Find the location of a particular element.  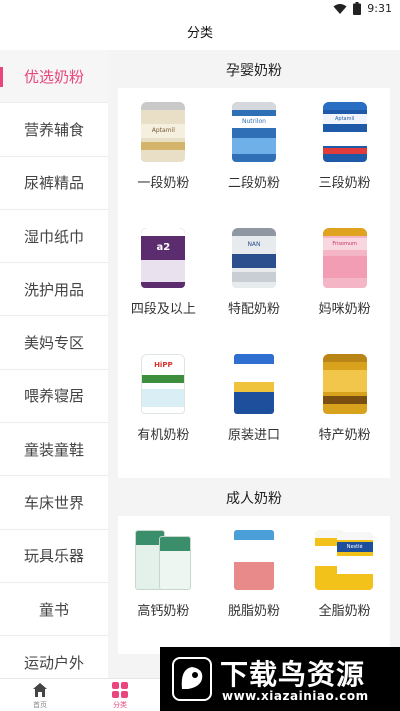

sidebar-item-3: 湿巾纸巾 is located at coordinates (54, 237).